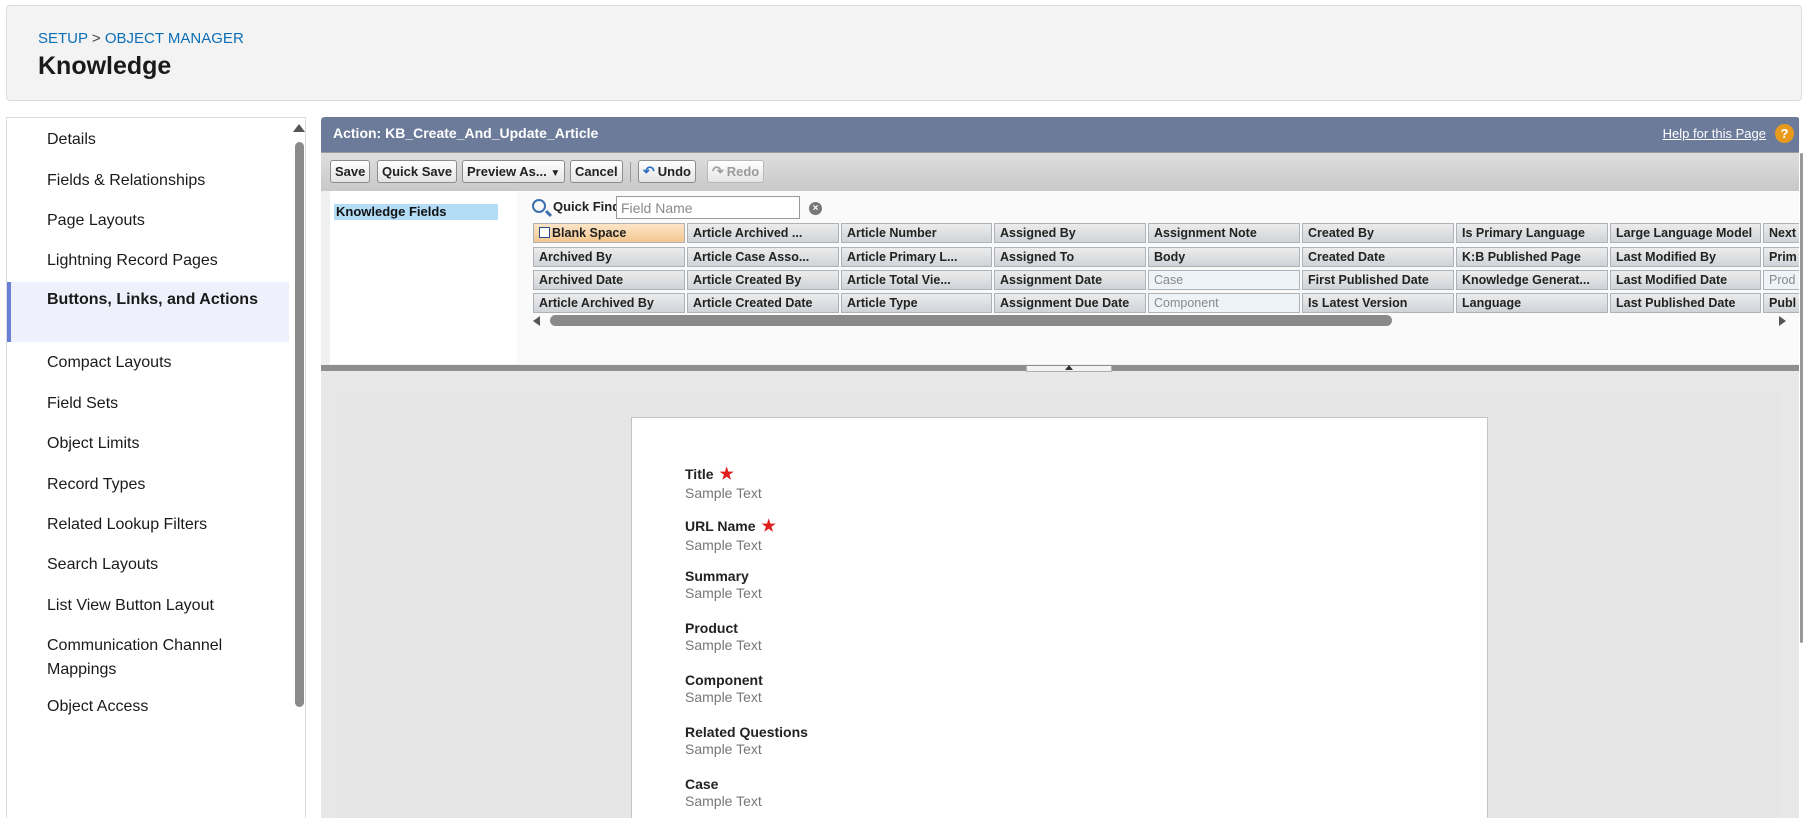  What do you see at coordinates (609, 303) in the screenshot?
I see `palette-field: Article Archived By` at bounding box center [609, 303].